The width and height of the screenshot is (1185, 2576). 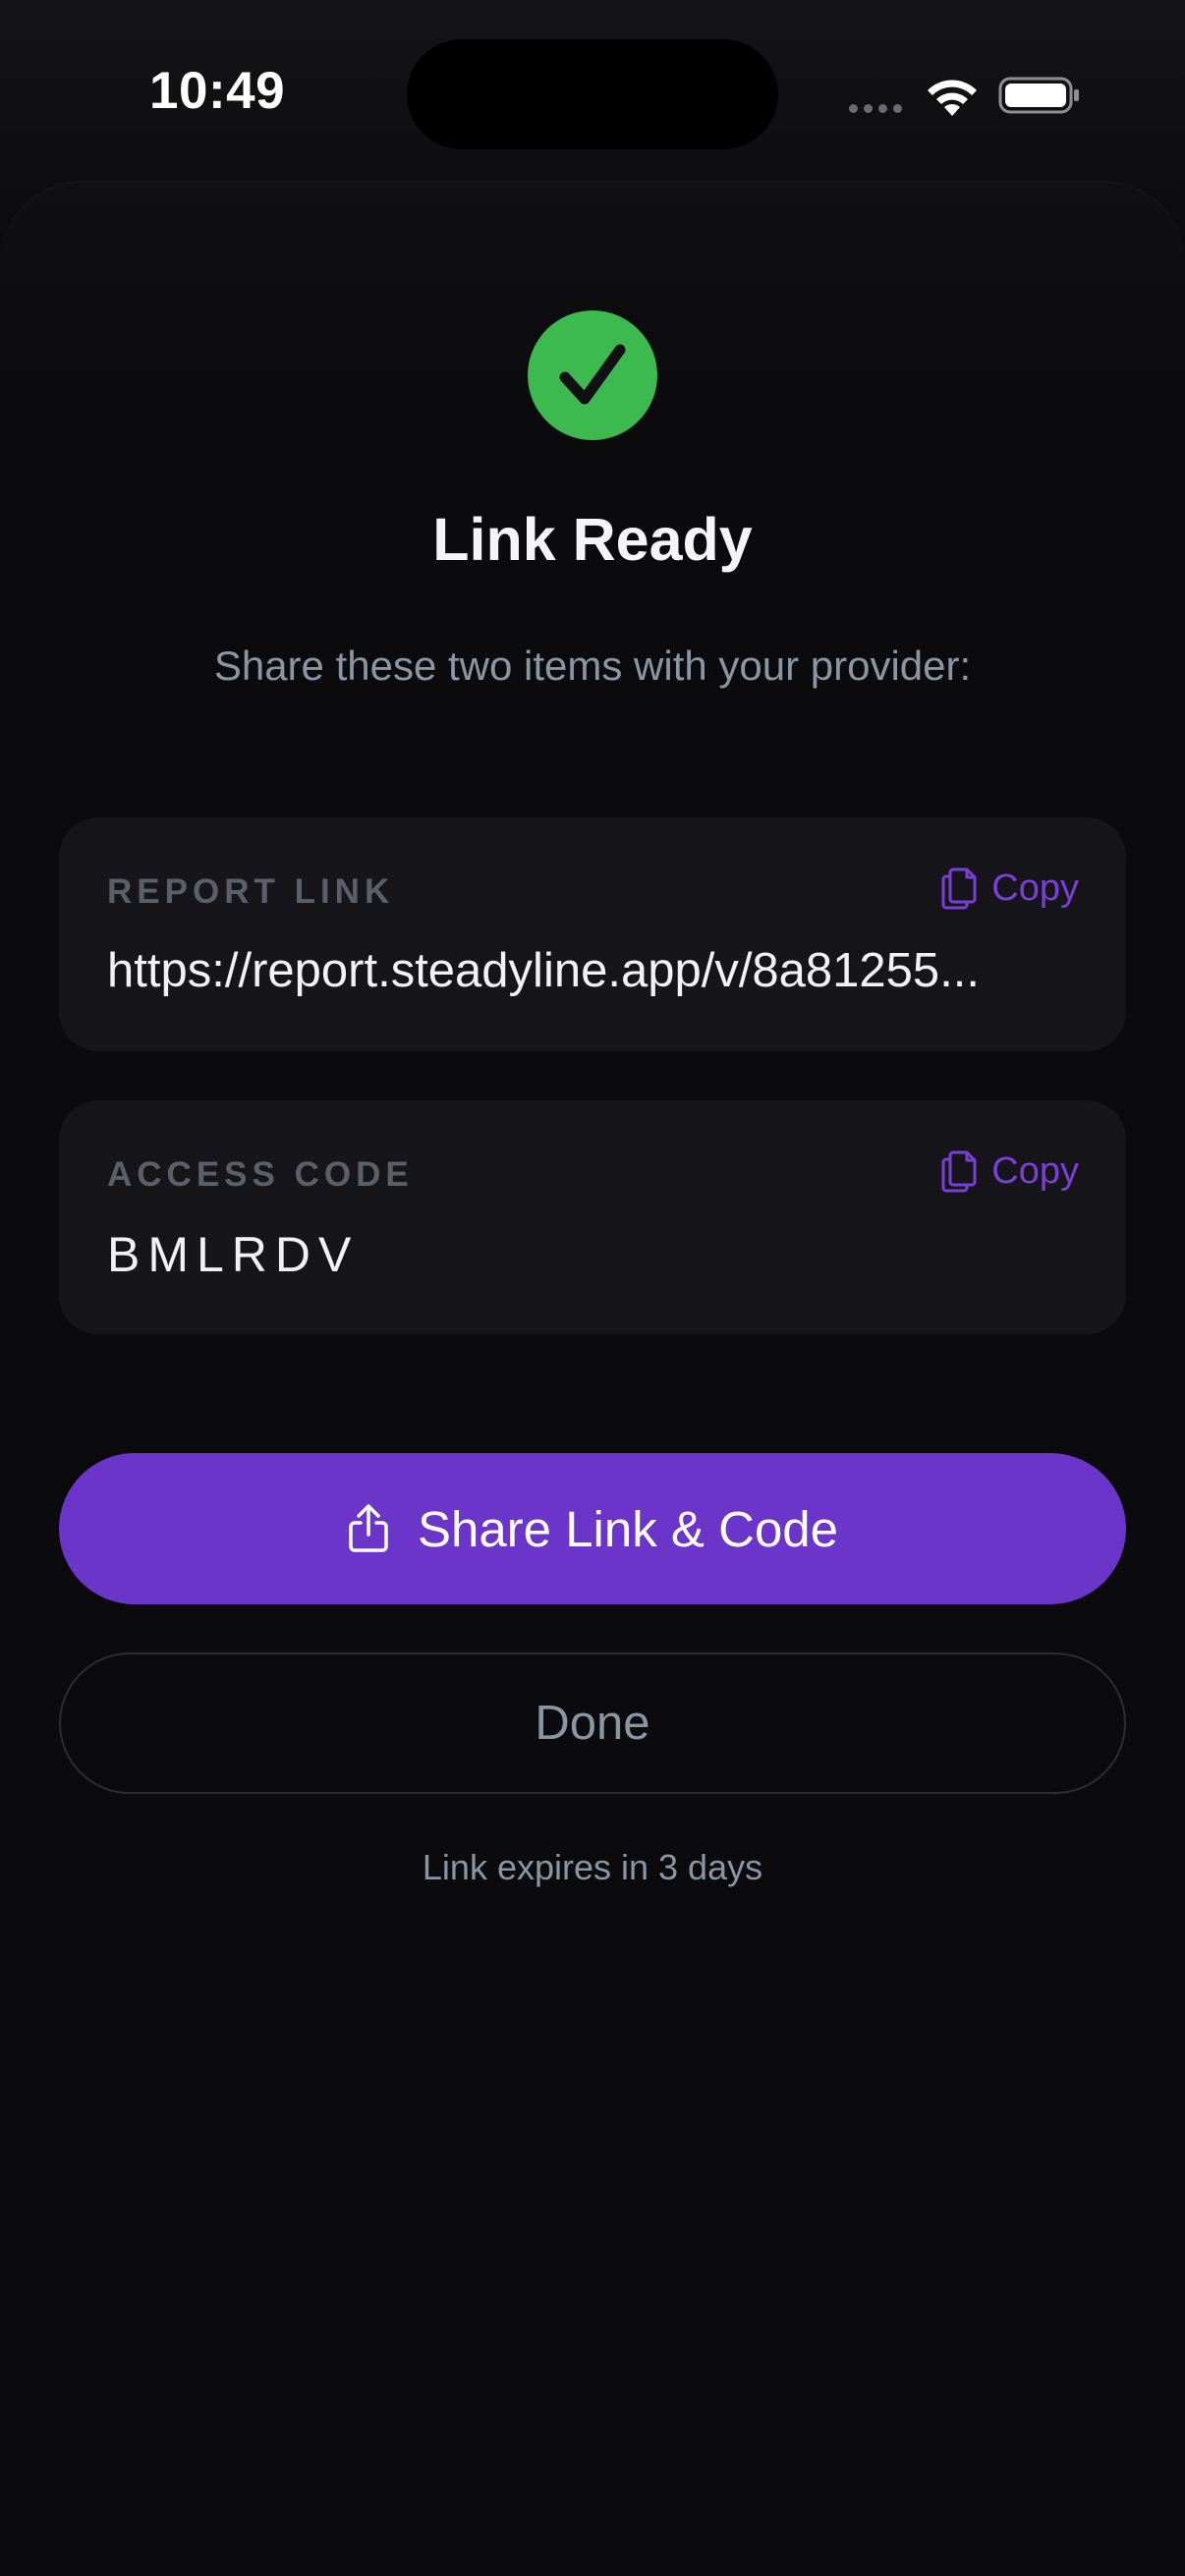 What do you see at coordinates (1035, 1170) in the screenshot?
I see `copy-code-label: Copy` at bounding box center [1035, 1170].